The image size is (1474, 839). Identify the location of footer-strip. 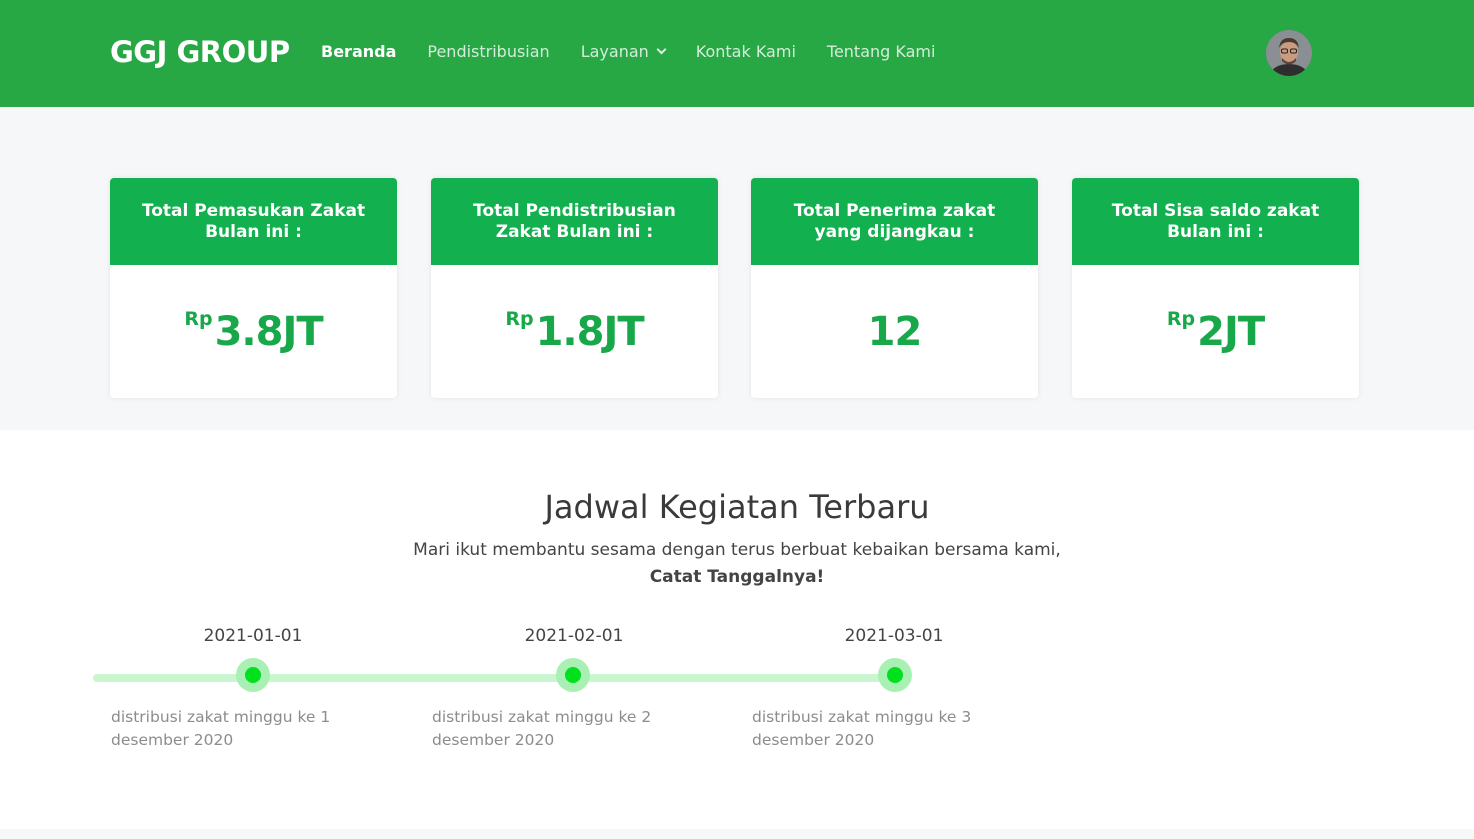
(737, 834).